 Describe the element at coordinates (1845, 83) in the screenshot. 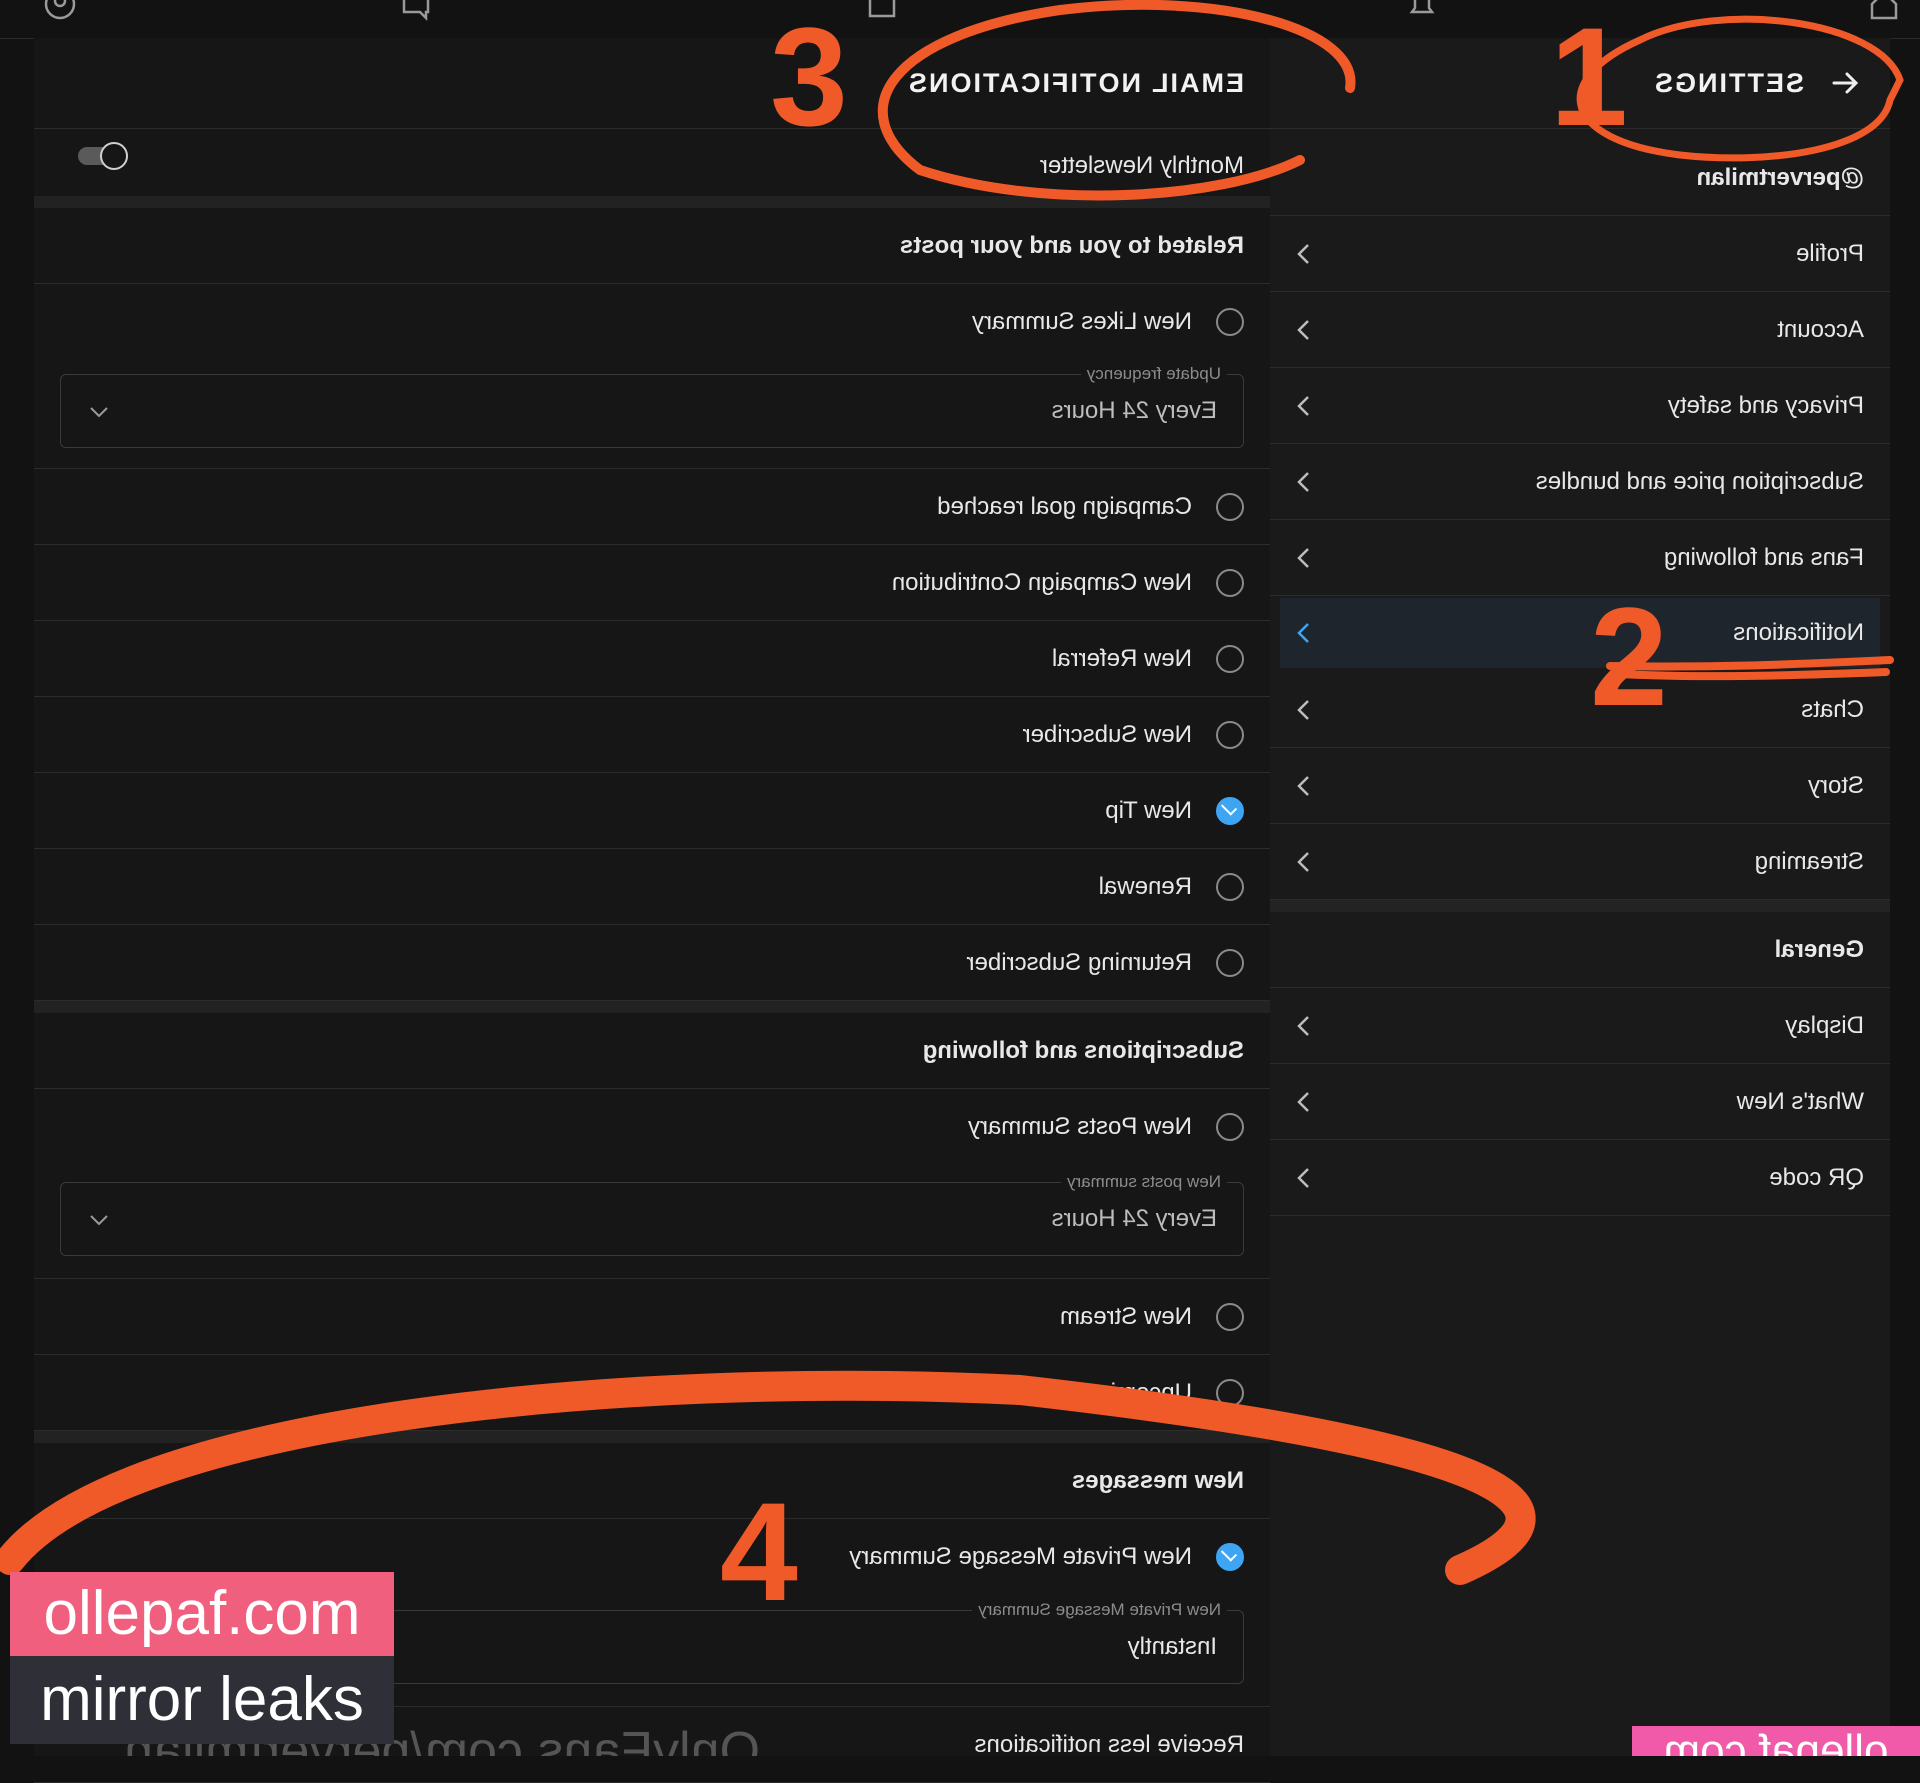

I see `back-arrow-icon` at that location.